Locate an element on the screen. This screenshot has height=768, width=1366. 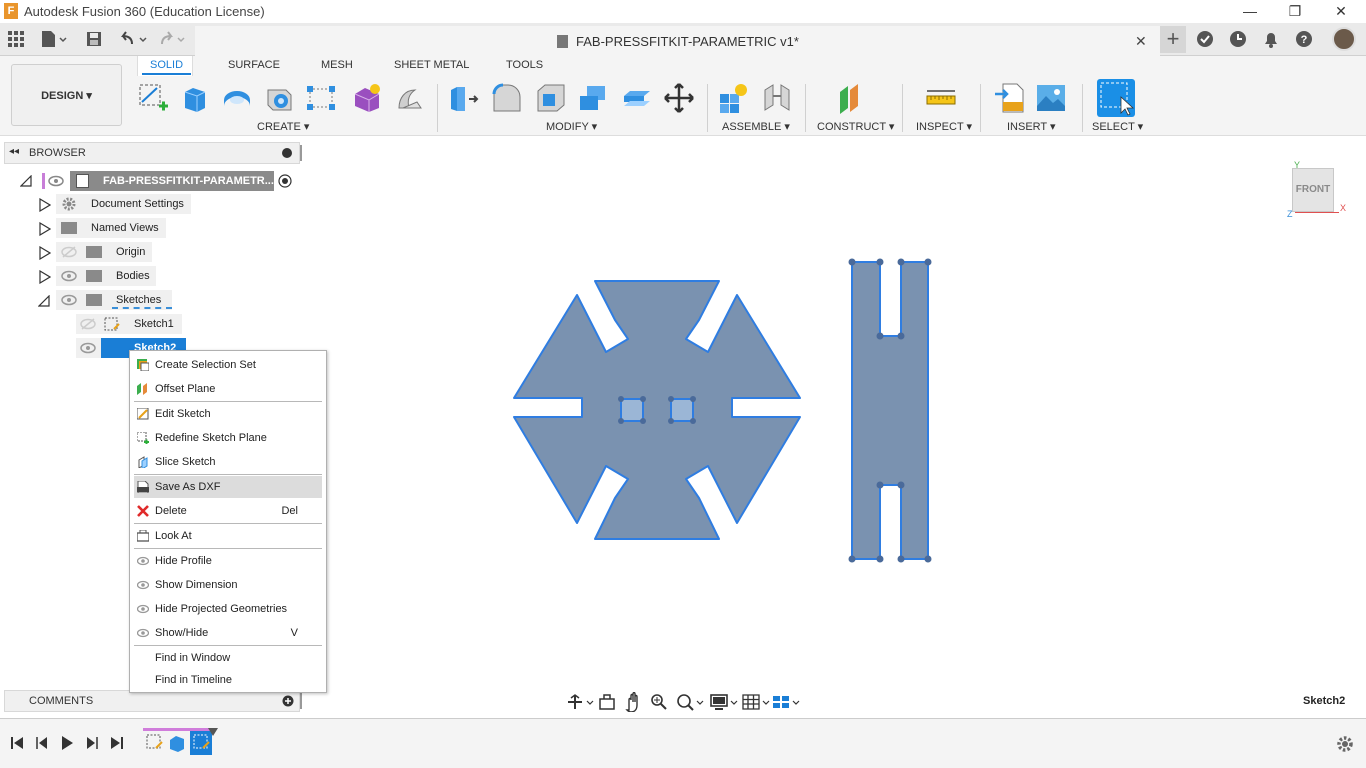
create-sketch-icon is located at coordinates (153, 98).